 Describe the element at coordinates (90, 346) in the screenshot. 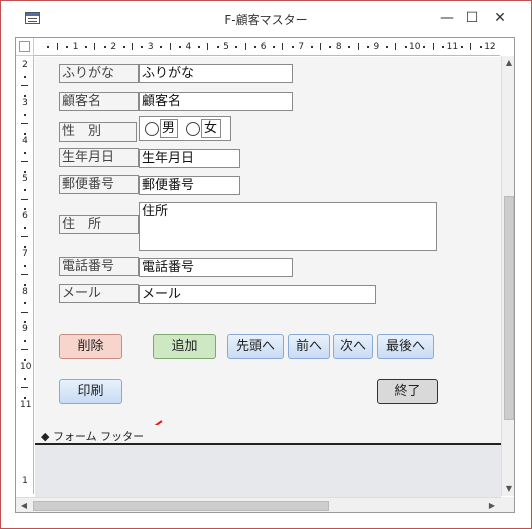

I see `delete-button: 削除` at that location.